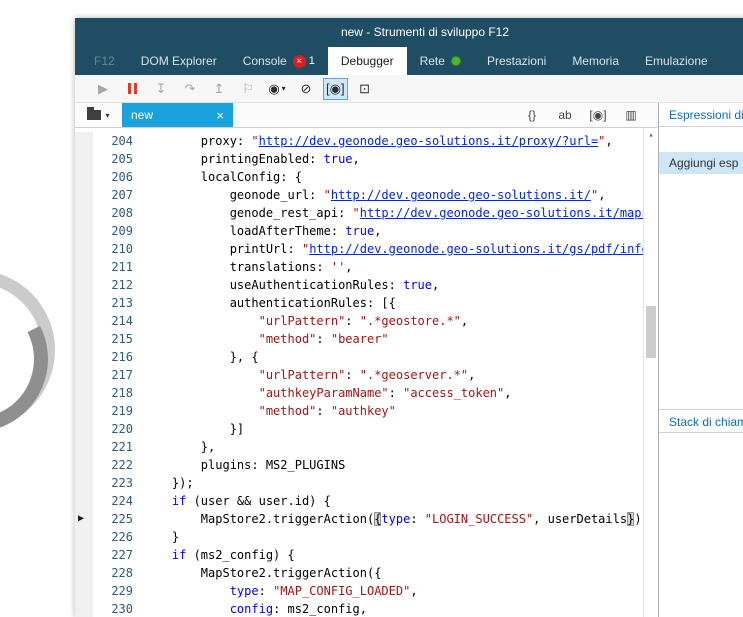 The height and width of the screenshot is (617, 743). I want to click on current-statement-arrow-icon: ▶, so click(81, 518).